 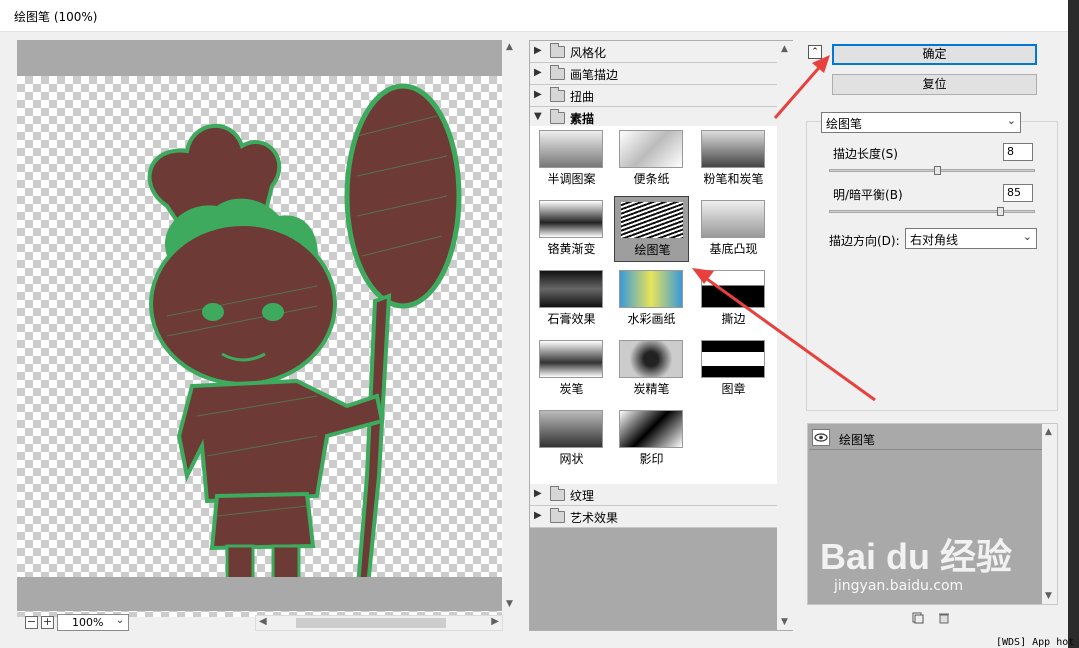 What do you see at coordinates (88, 622) in the screenshot?
I see `zoom-value: 100%` at bounding box center [88, 622].